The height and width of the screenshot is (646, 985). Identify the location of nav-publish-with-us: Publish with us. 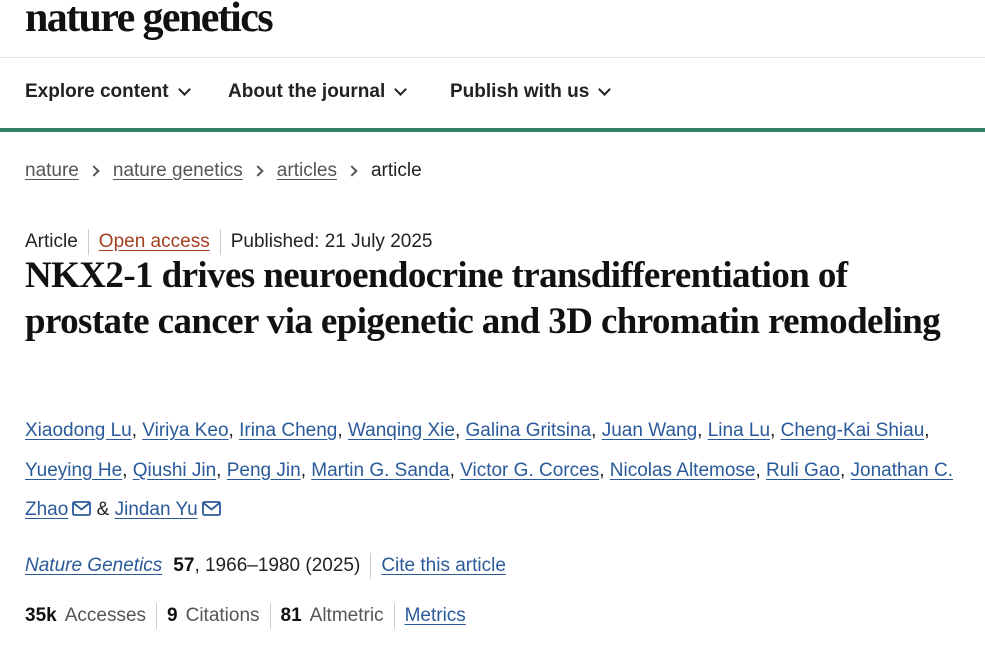
(531, 92).